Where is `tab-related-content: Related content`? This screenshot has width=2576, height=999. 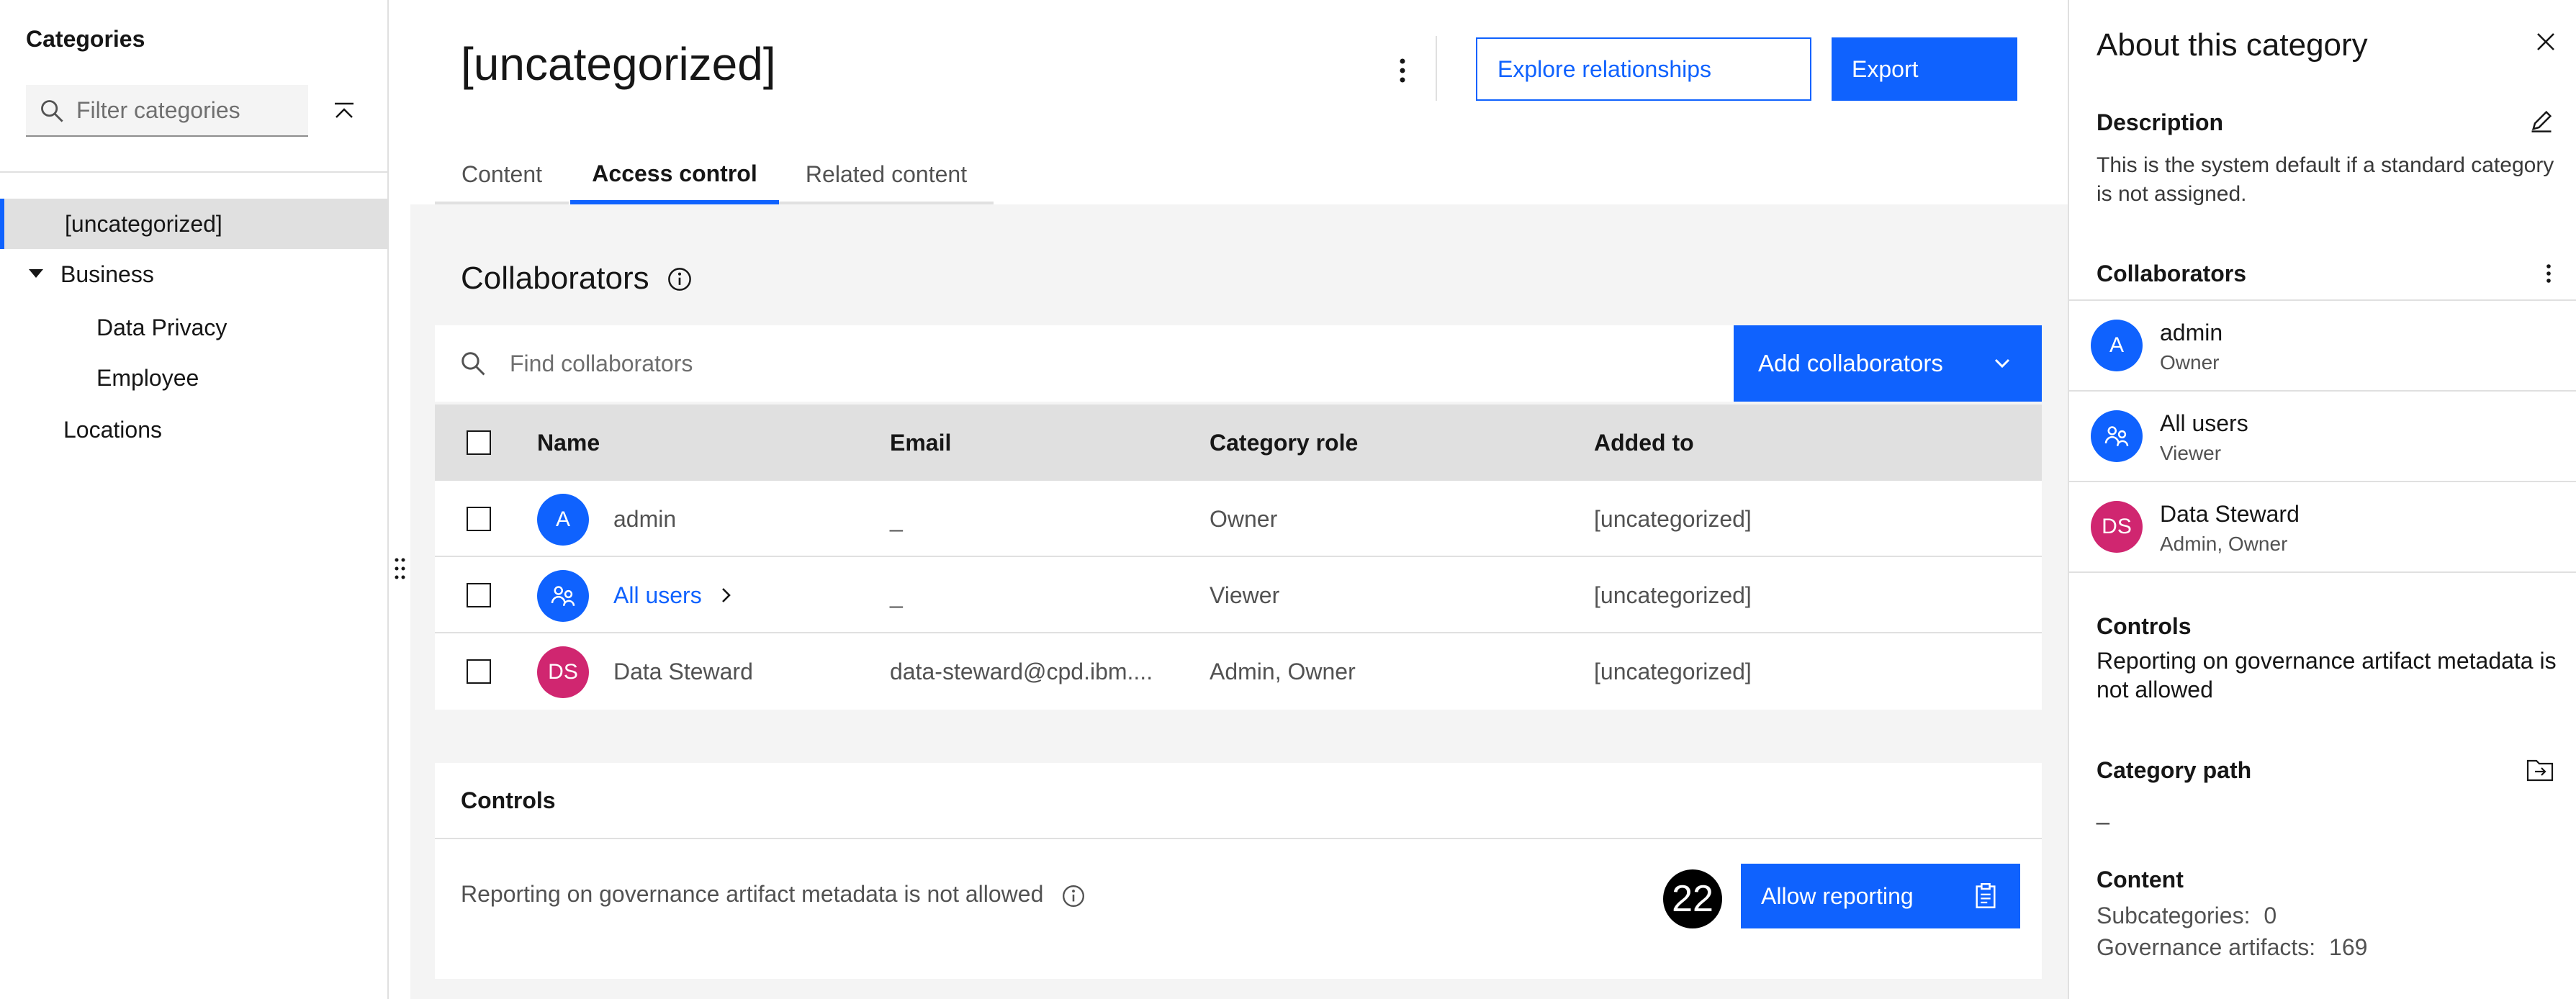
tab-related-content: Related content is located at coordinates (886, 175).